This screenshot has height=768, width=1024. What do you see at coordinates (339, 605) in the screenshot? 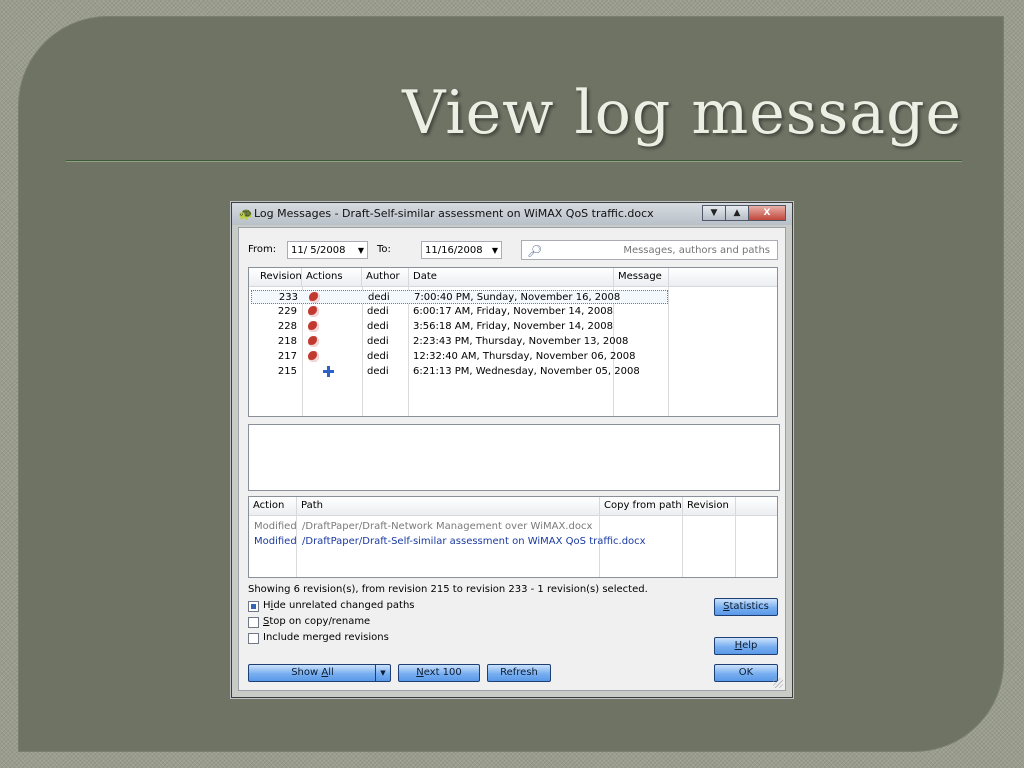
I see `hide-unrelated-label: Hide unrelated changed paths` at bounding box center [339, 605].